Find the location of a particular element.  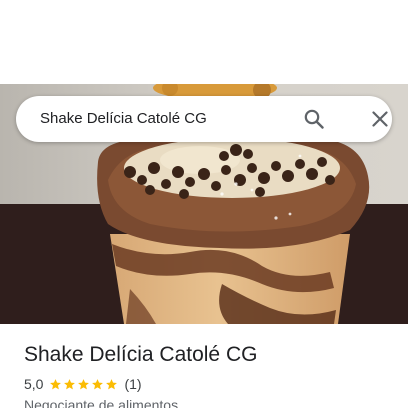

rating-row: 5,0 (1) is located at coordinates (83, 384).